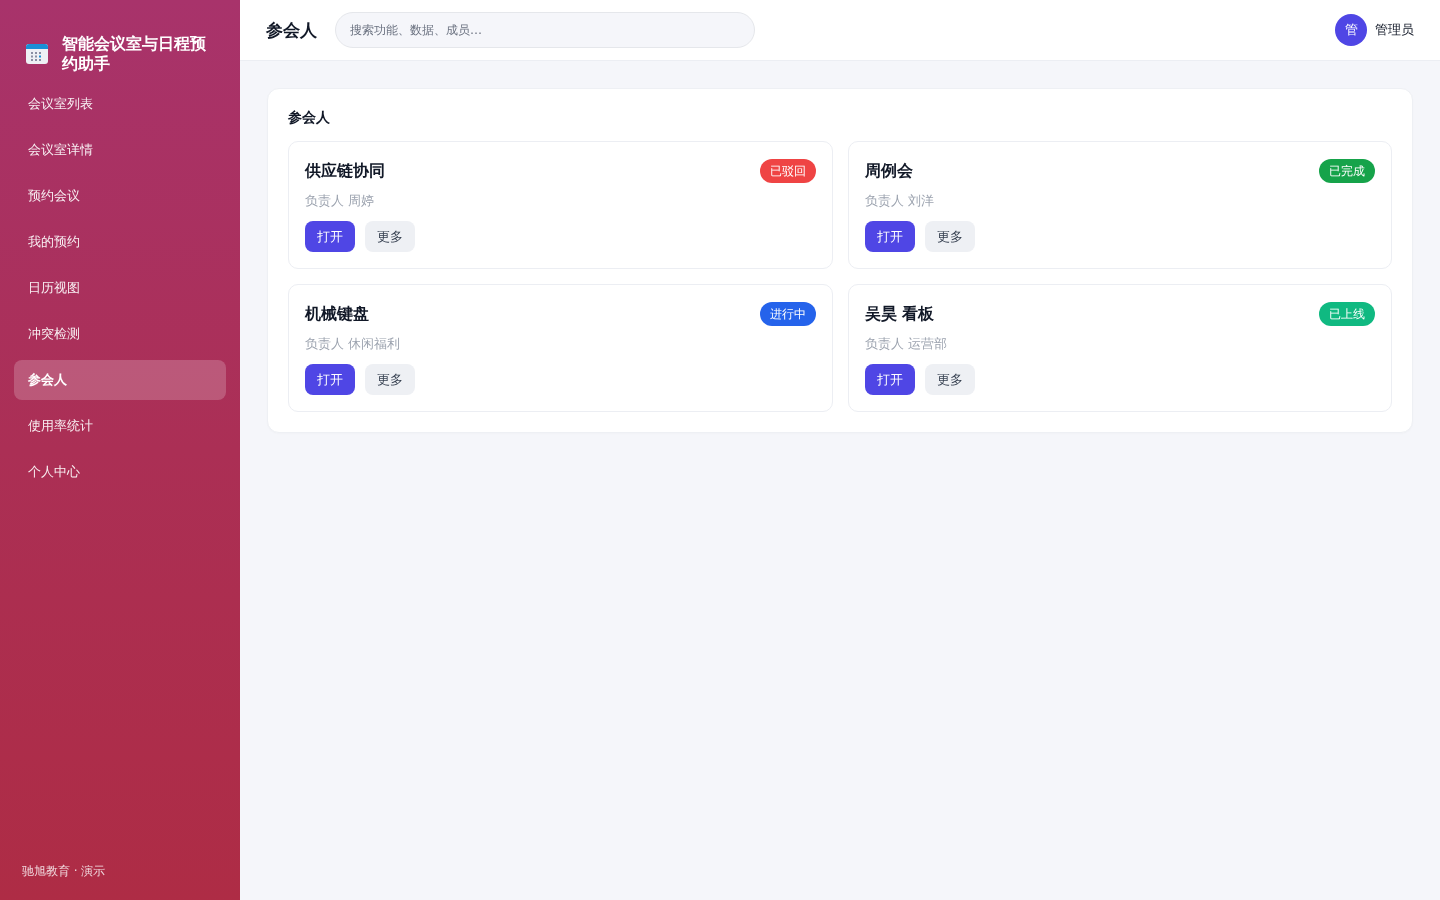  What do you see at coordinates (120, 150) in the screenshot?
I see `nav-item: 会议室详情` at bounding box center [120, 150].